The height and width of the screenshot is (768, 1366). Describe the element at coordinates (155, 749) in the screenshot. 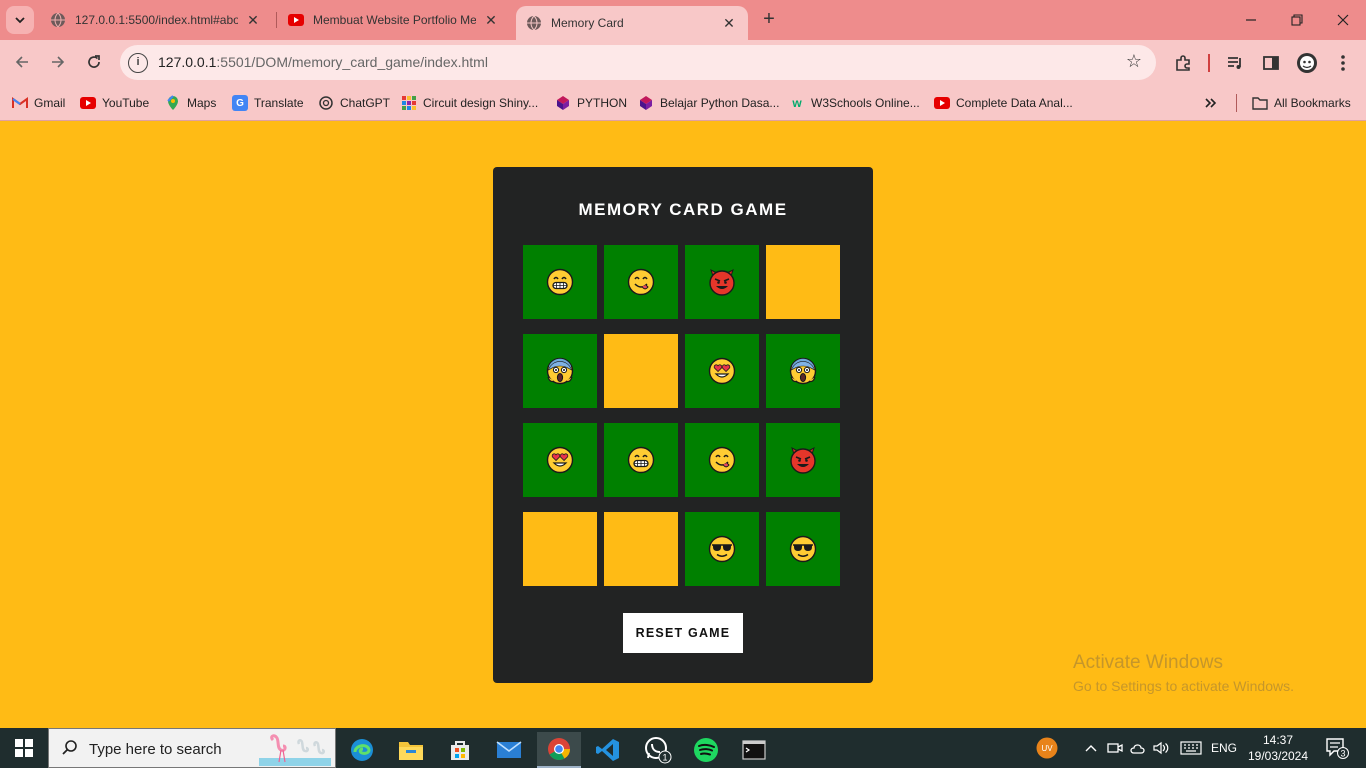

I see `search-placeholder: Type here to search` at that location.